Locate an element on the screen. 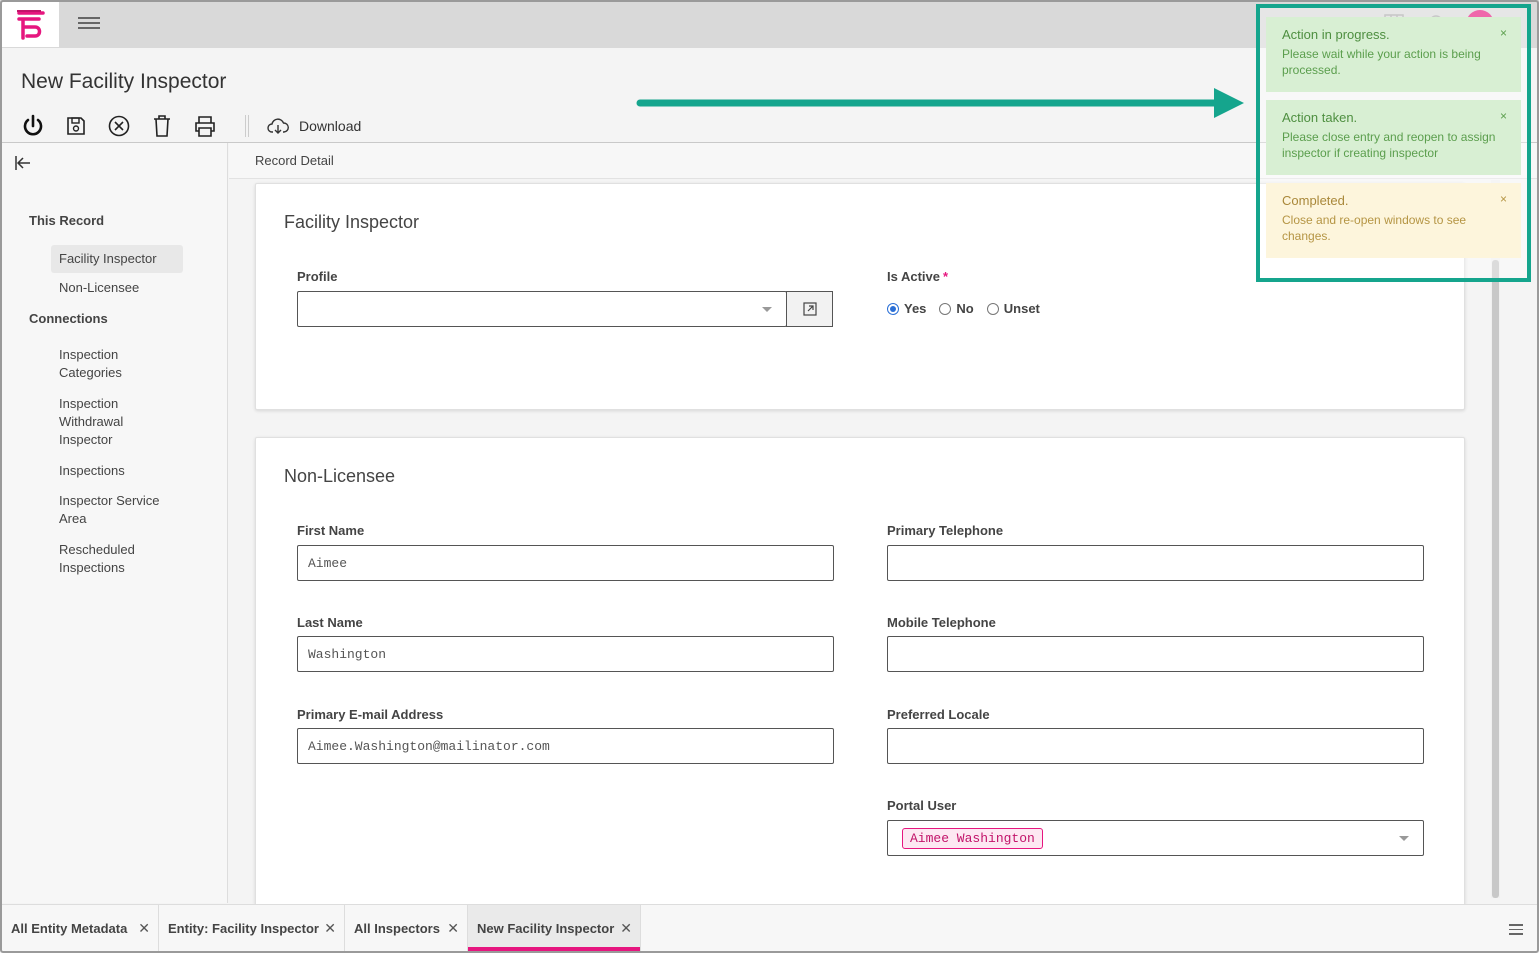 The image size is (1539, 953). toolbar-divider is located at coordinates (247, 126).